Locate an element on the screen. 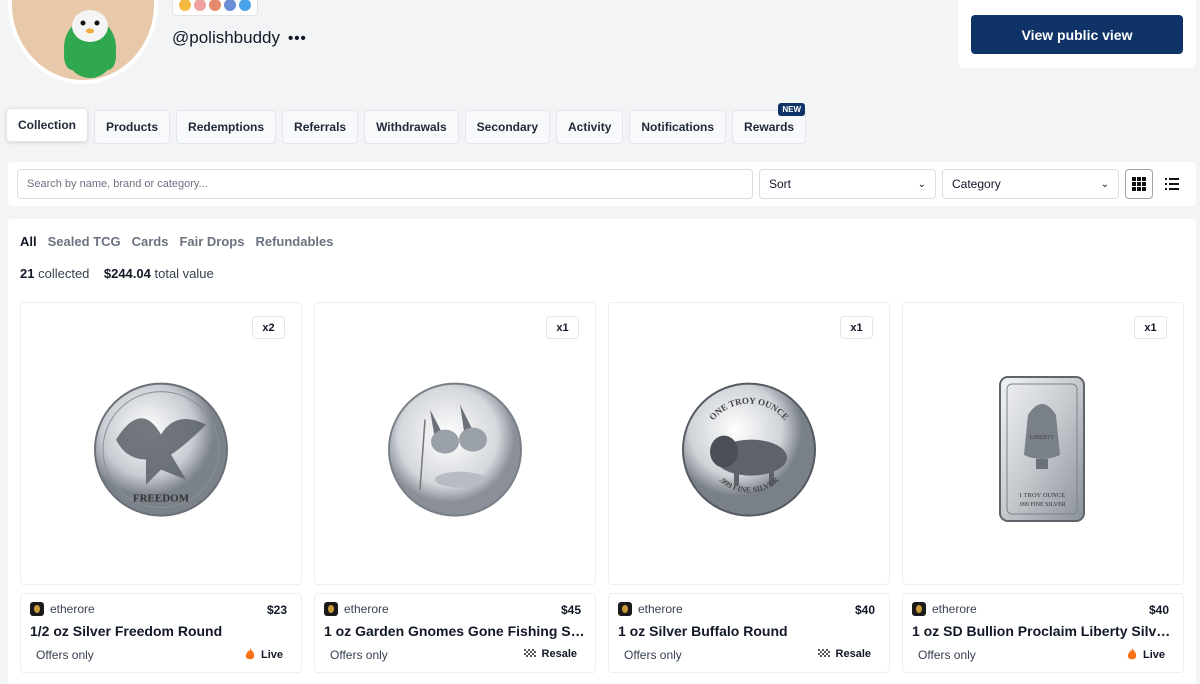  search-input is located at coordinates (385, 184).